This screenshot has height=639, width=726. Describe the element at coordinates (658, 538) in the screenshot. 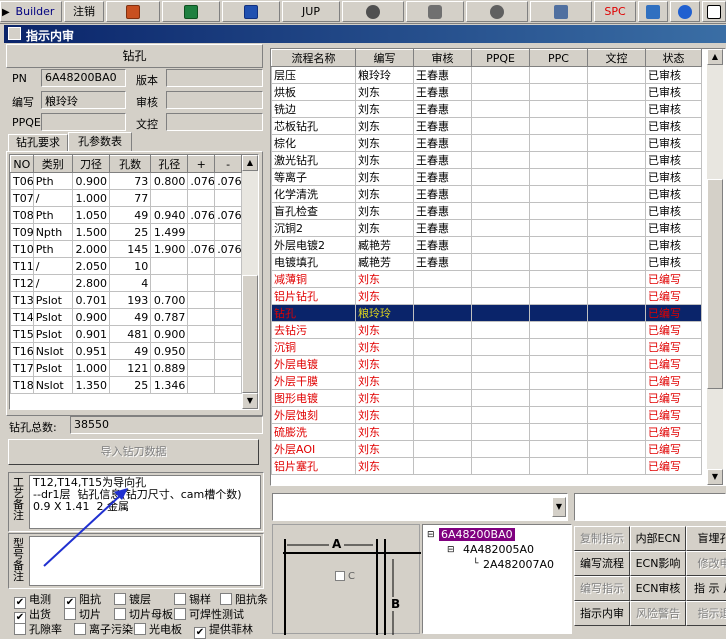

I see `action-button: 内部ECN` at that location.